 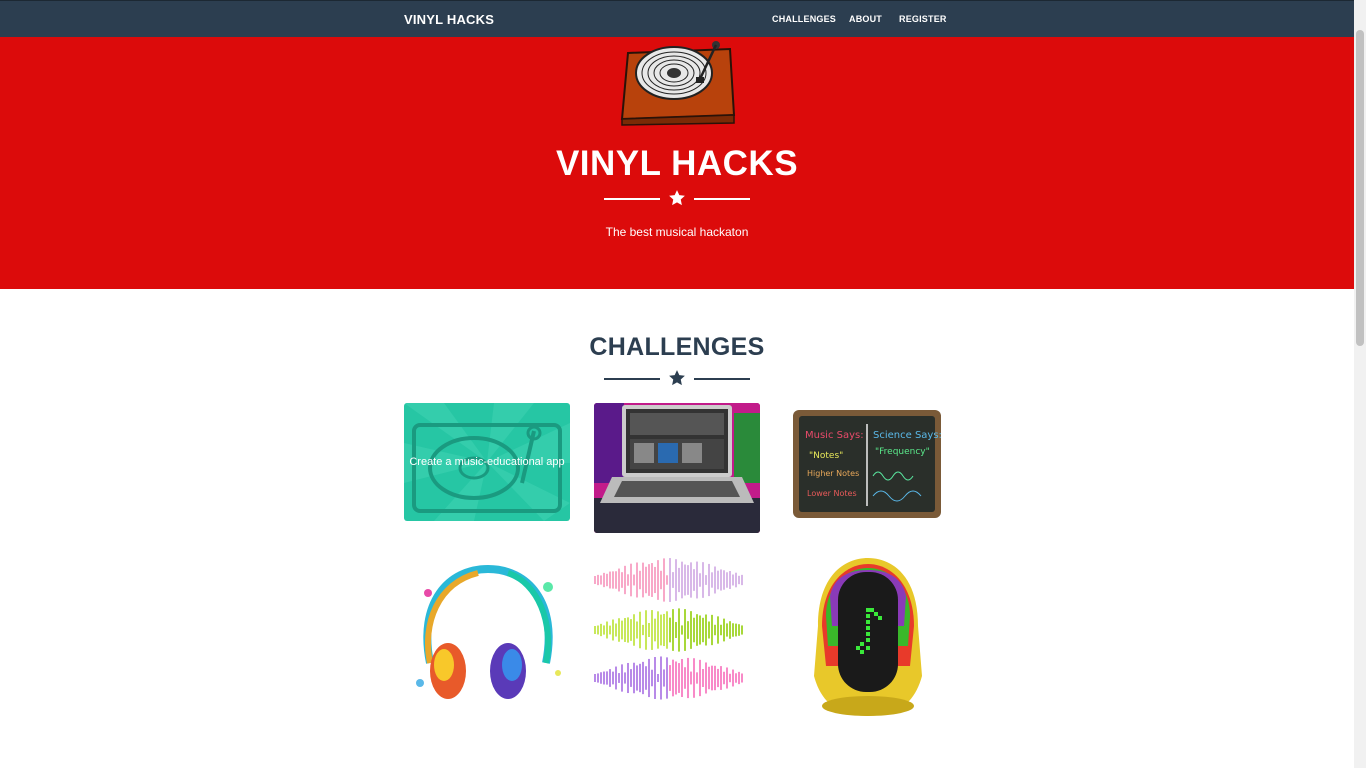 What do you see at coordinates (677, 347) in the screenshot?
I see `challenges-title: CHALLENGES` at bounding box center [677, 347].